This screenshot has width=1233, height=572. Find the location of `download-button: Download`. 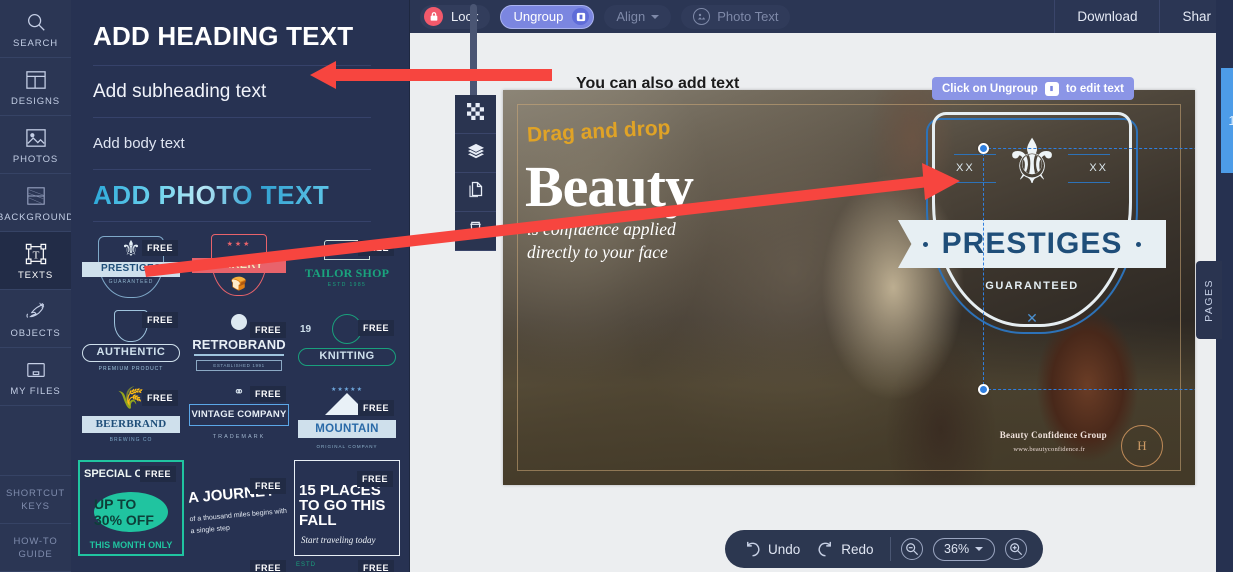

download-button: Download is located at coordinates (1107, 16).